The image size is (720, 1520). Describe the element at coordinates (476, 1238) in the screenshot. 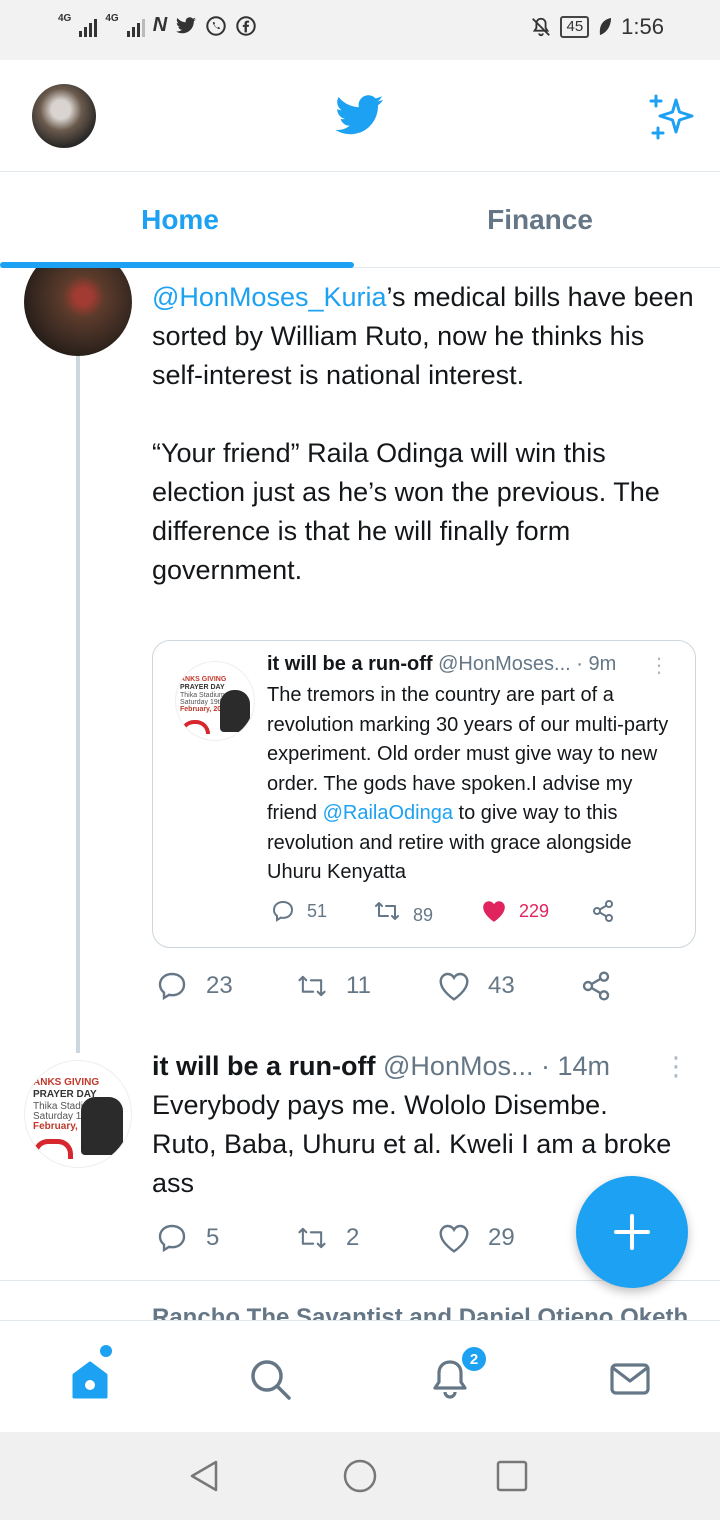

I see `like-button: 29` at that location.